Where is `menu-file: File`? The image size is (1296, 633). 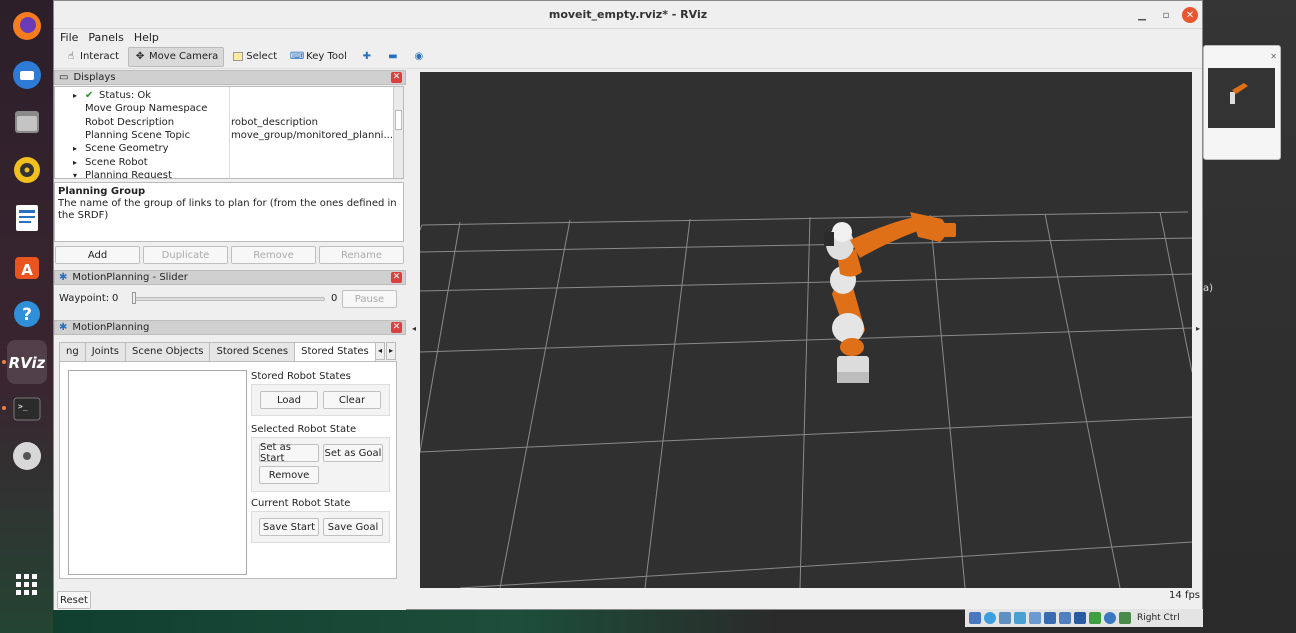 menu-file: File is located at coordinates (69, 37).